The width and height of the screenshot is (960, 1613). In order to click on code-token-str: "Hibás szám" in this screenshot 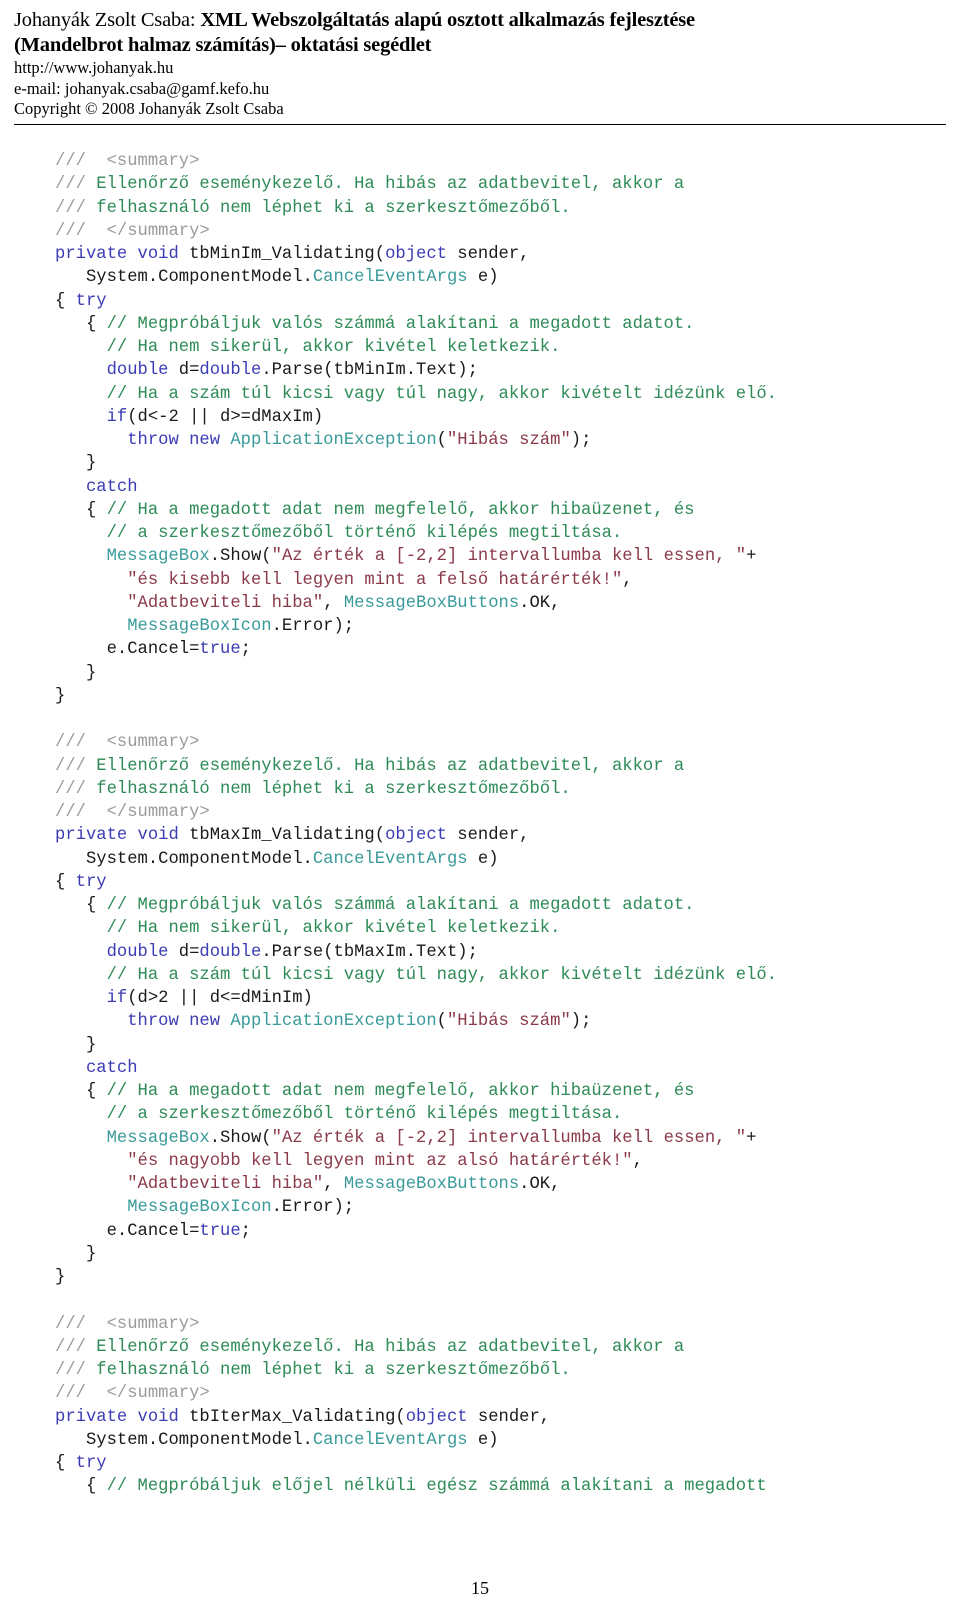, I will do `click(508, 1022)`.